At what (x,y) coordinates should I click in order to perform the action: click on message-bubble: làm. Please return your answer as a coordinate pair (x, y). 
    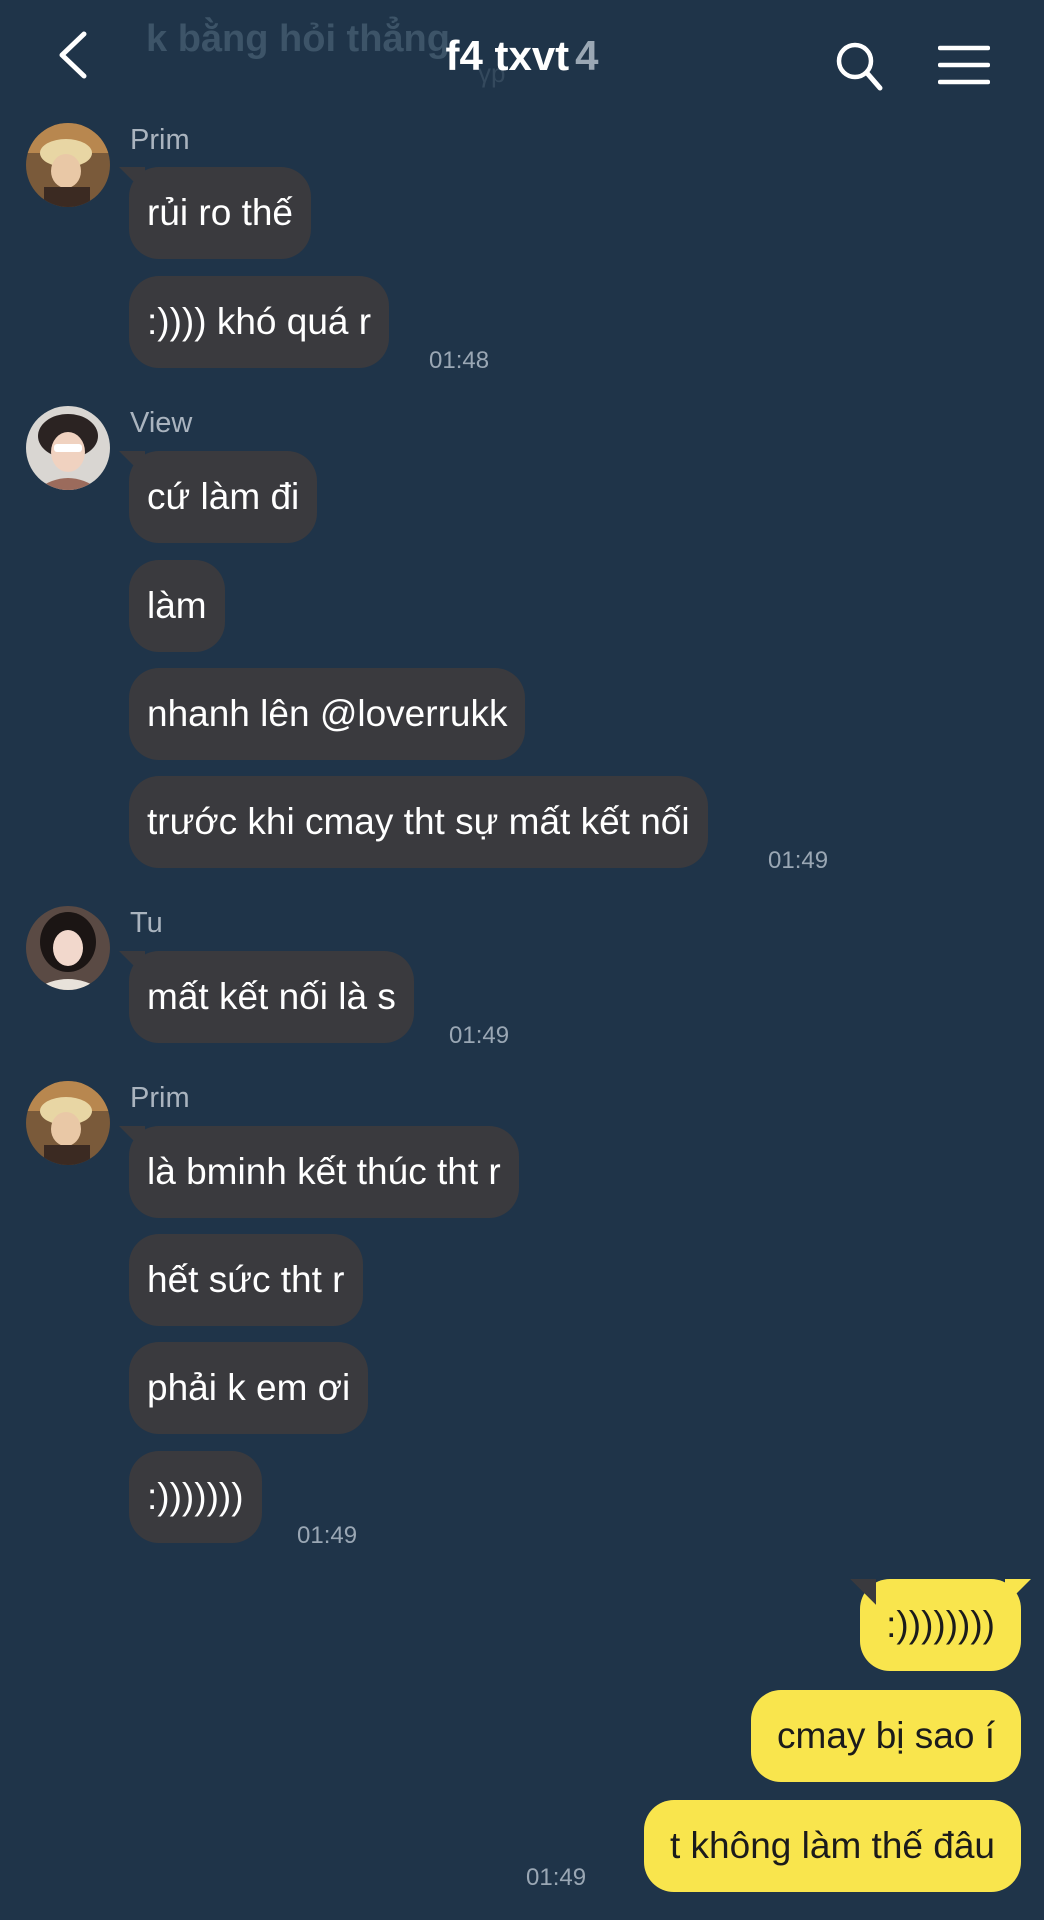
    Looking at the image, I should click on (177, 606).